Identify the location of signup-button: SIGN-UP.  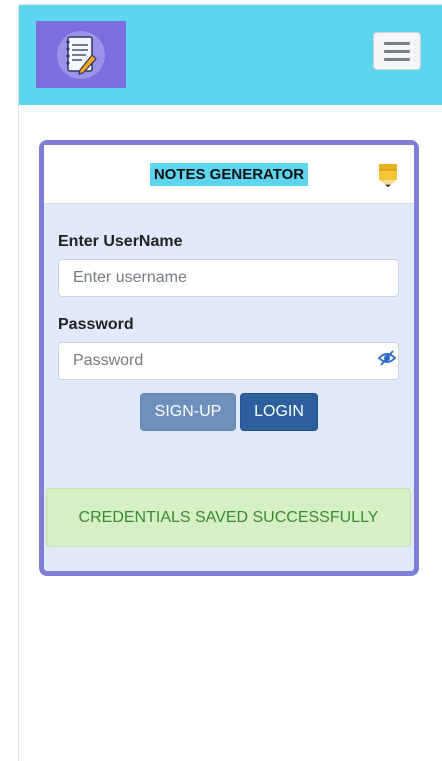
(188, 412).